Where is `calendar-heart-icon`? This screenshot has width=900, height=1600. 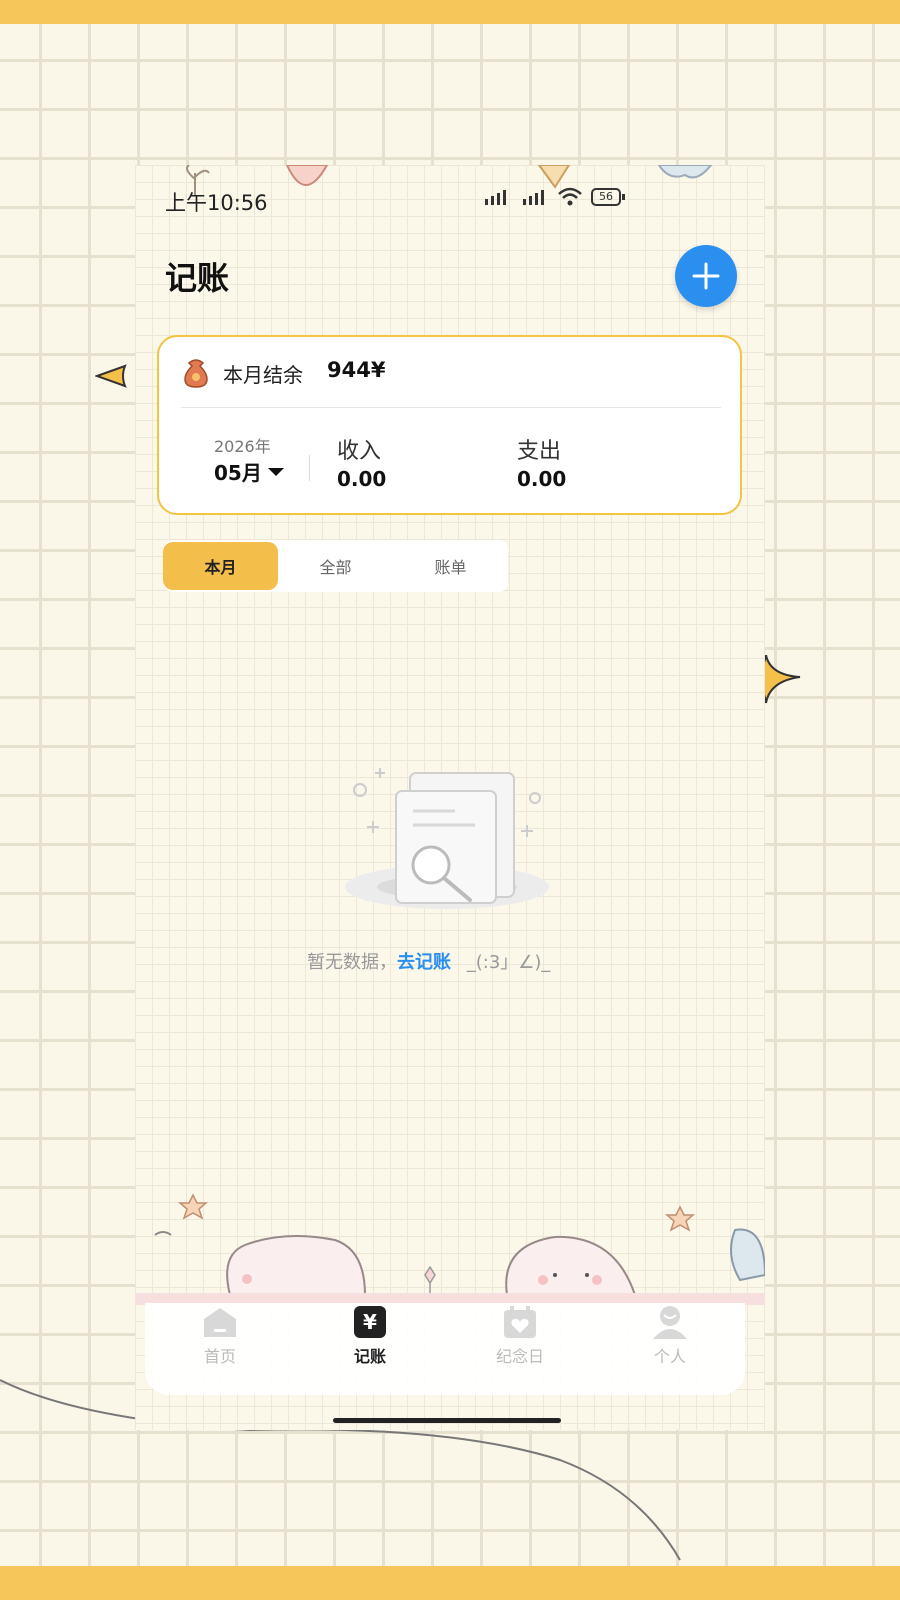 calendar-heart-icon is located at coordinates (520, 1322).